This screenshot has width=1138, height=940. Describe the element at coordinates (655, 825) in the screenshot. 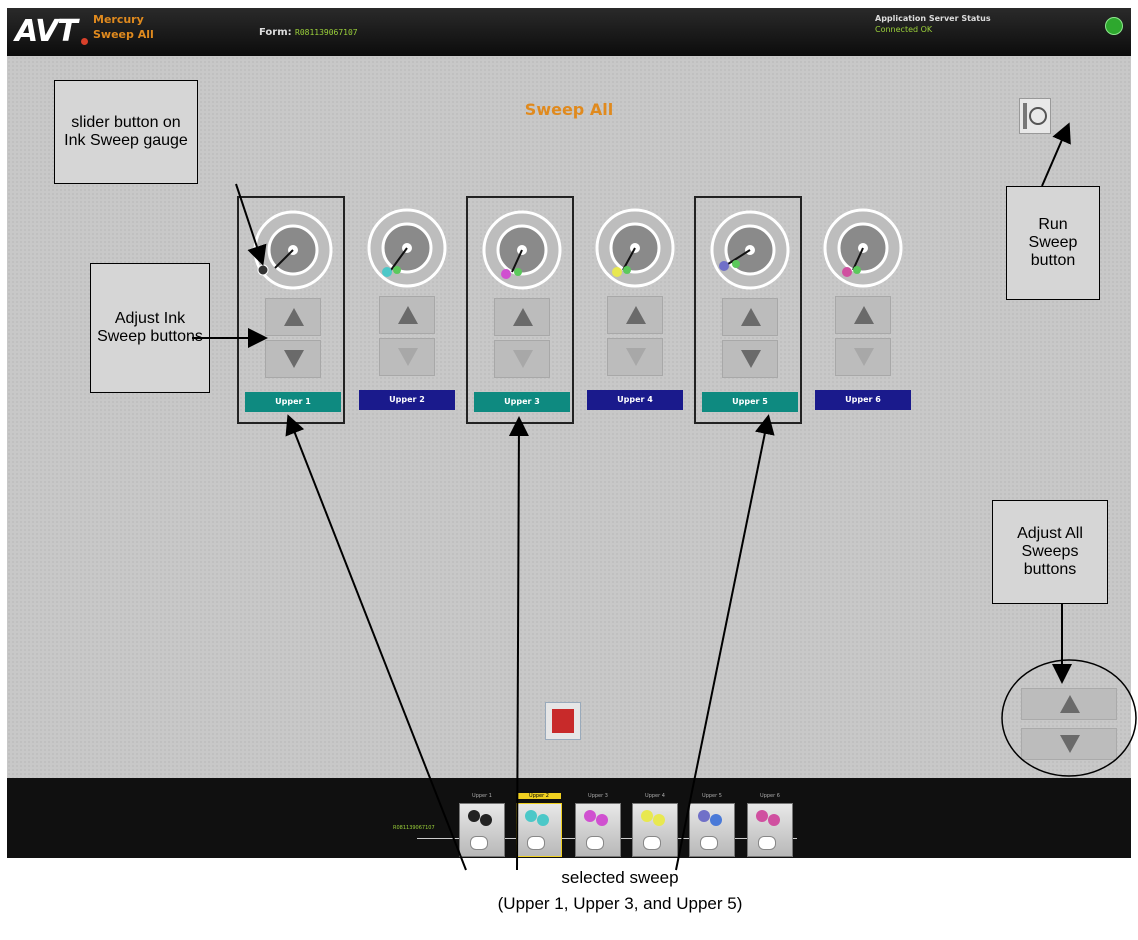

I see `unit-thumb-upper-4: Upper 4` at that location.